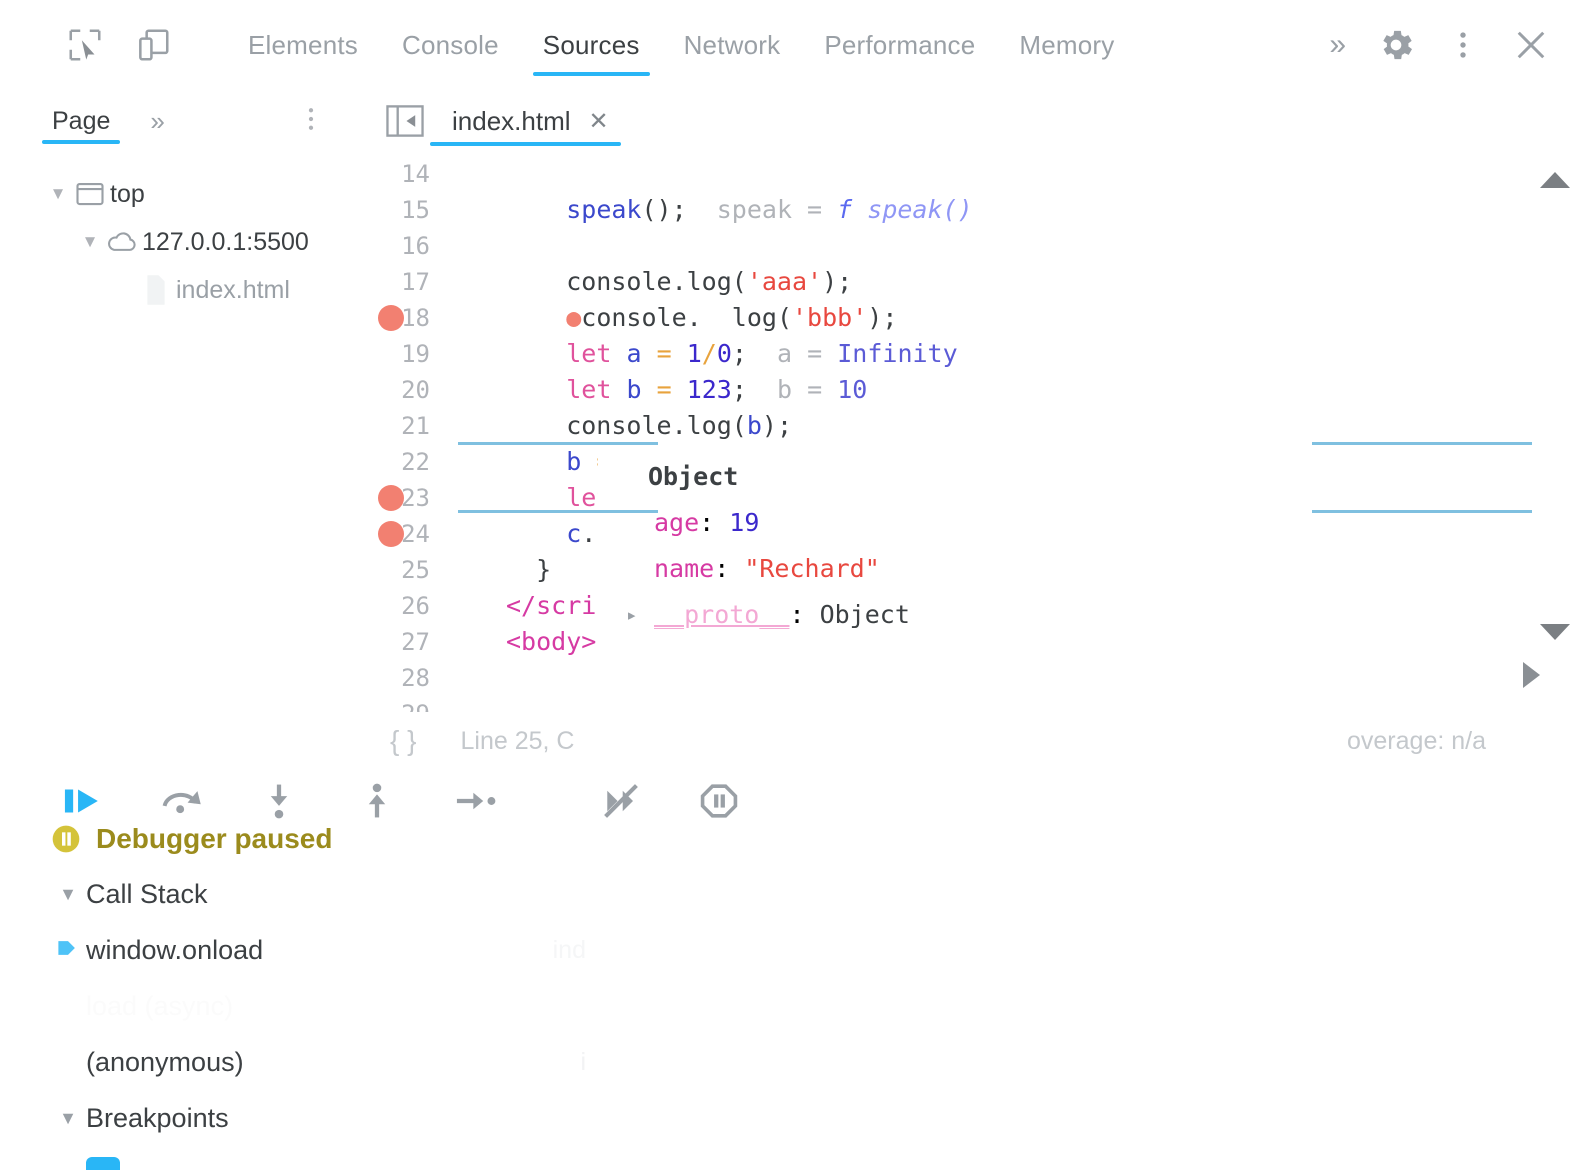  Describe the element at coordinates (732, 45) in the screenshot. I see `tab-network: Network` at that location.